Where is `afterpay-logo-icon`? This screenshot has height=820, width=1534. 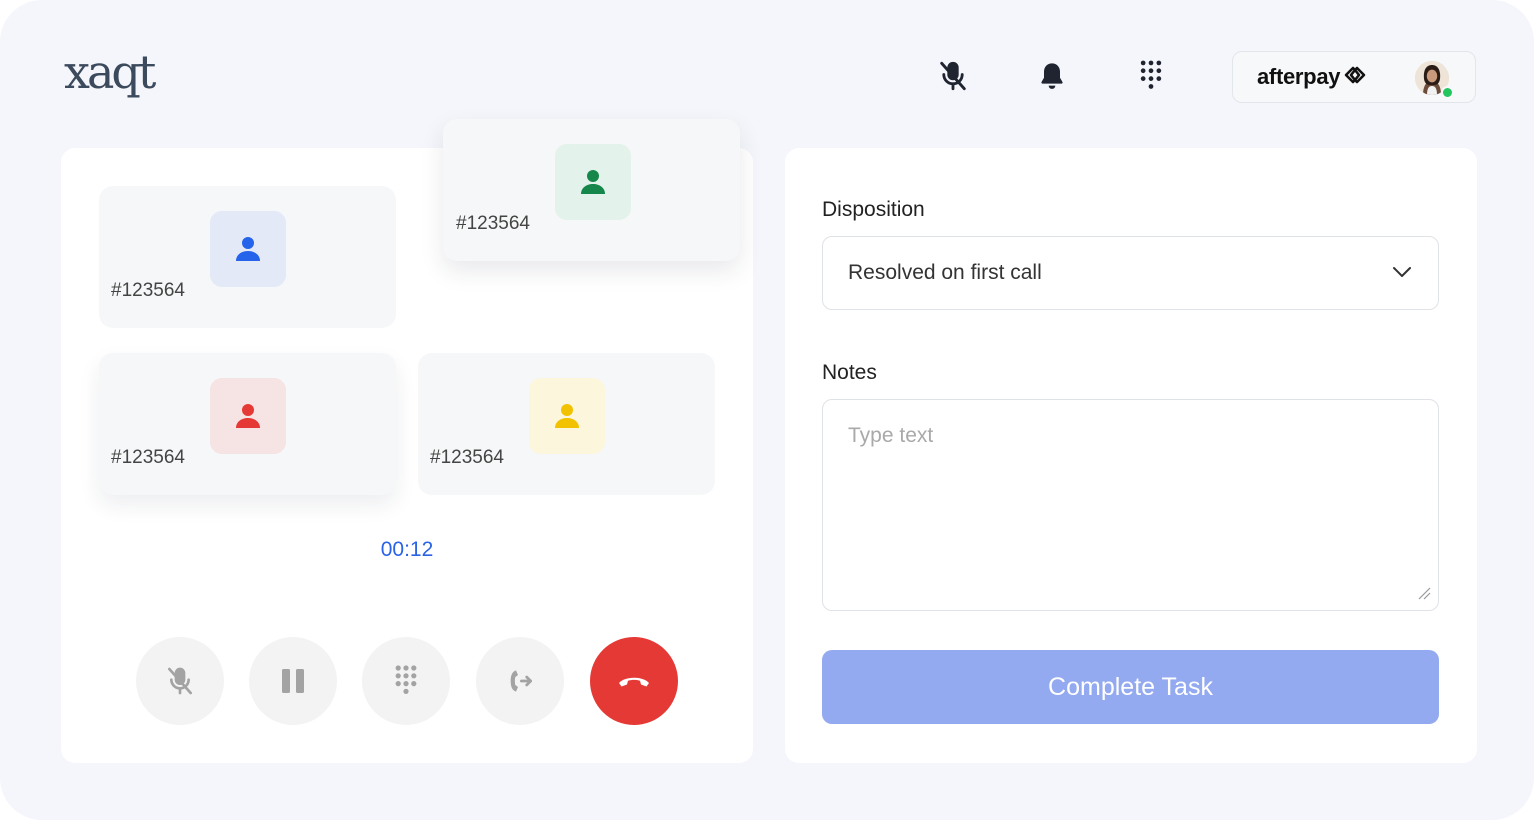 afterpay-logo-icon is located at coordinates (1355, 77).